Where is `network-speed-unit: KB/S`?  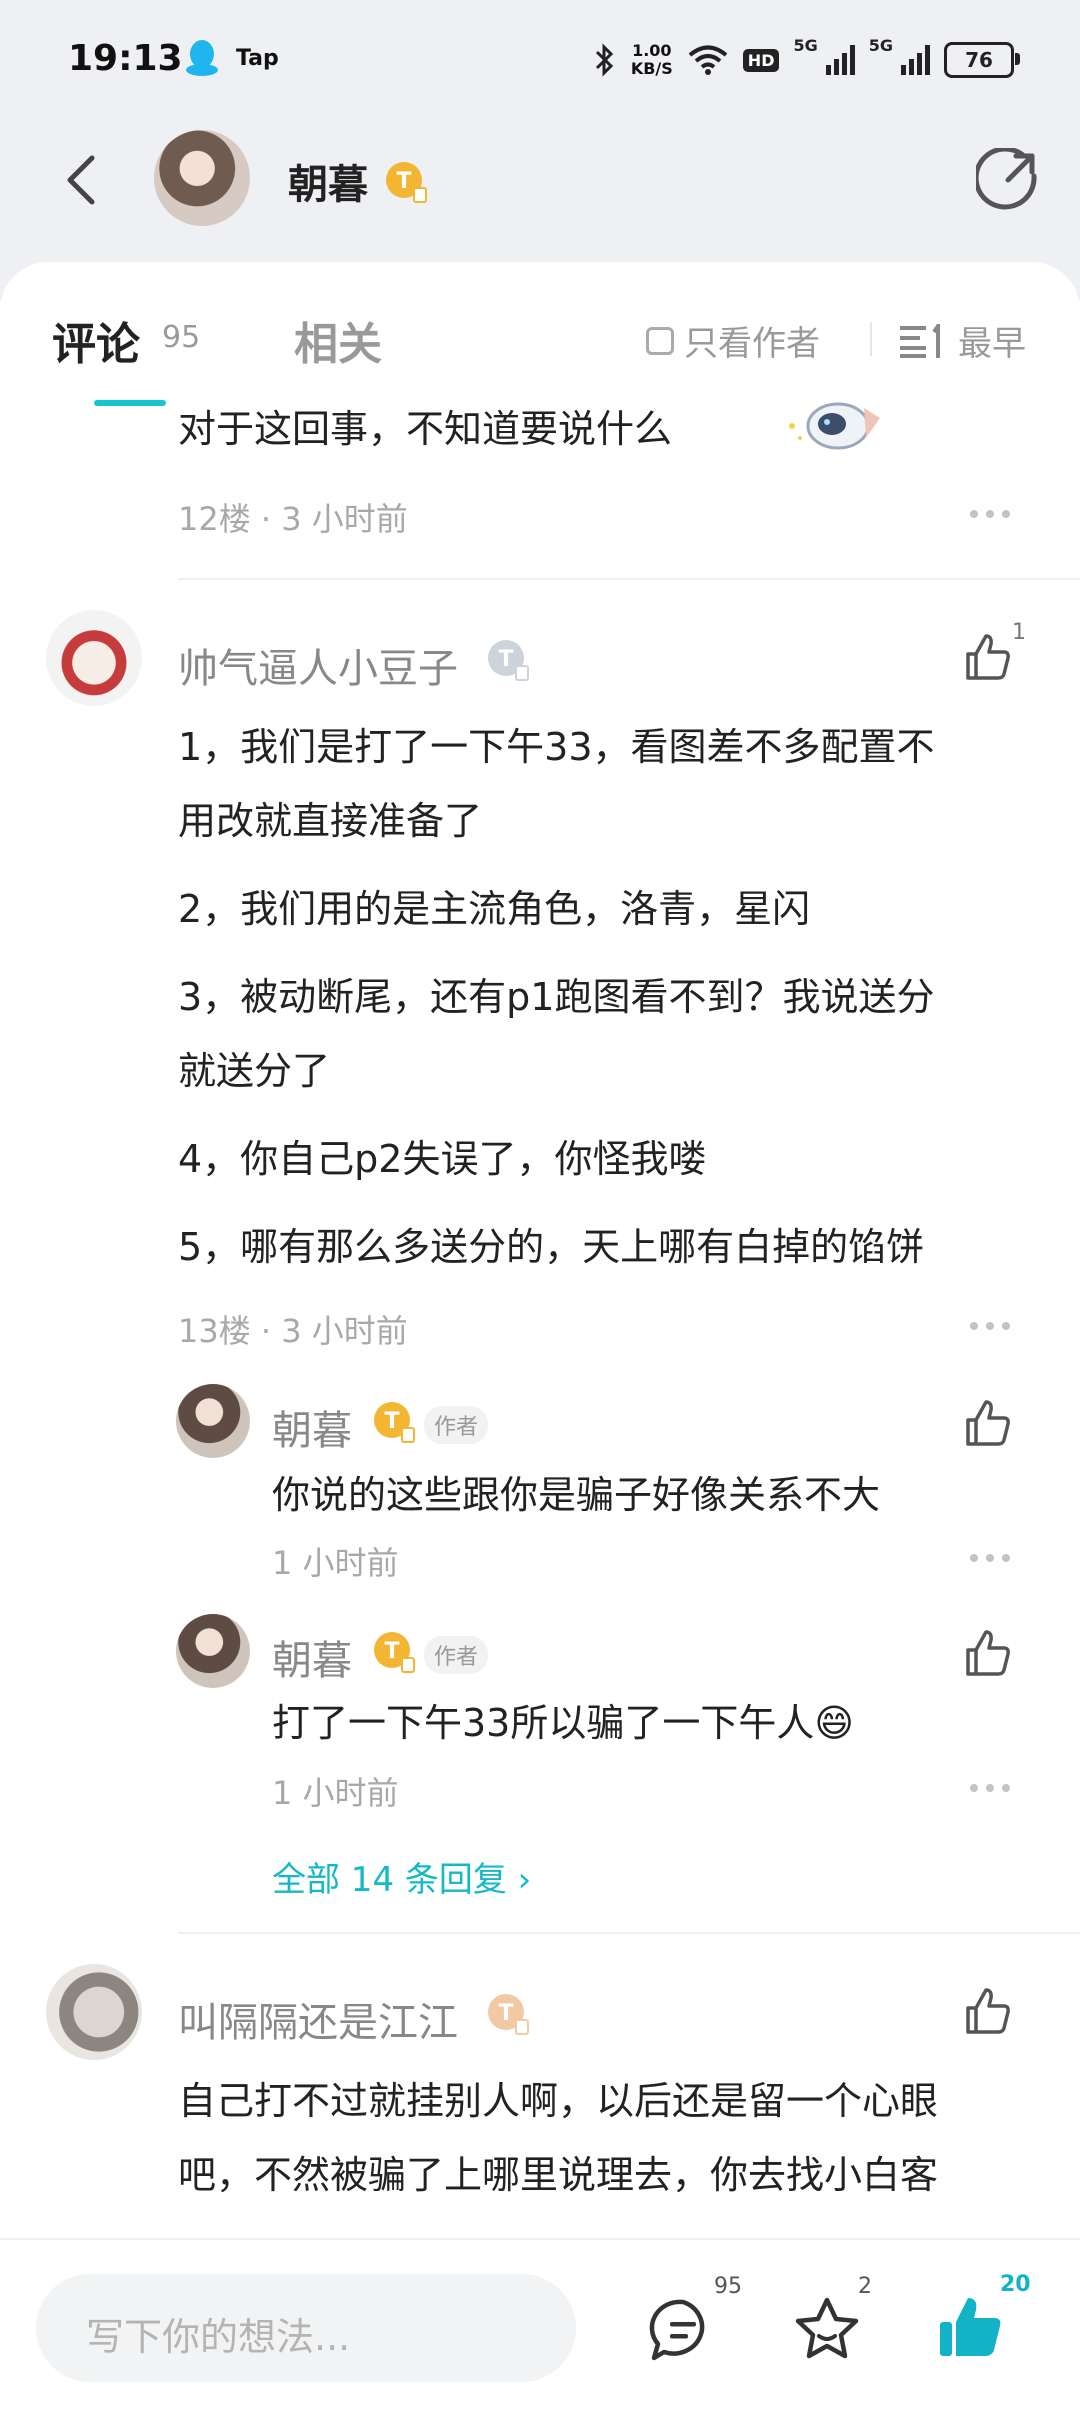
network-speed-unit: KB/S is located at coordinates (651, 68).